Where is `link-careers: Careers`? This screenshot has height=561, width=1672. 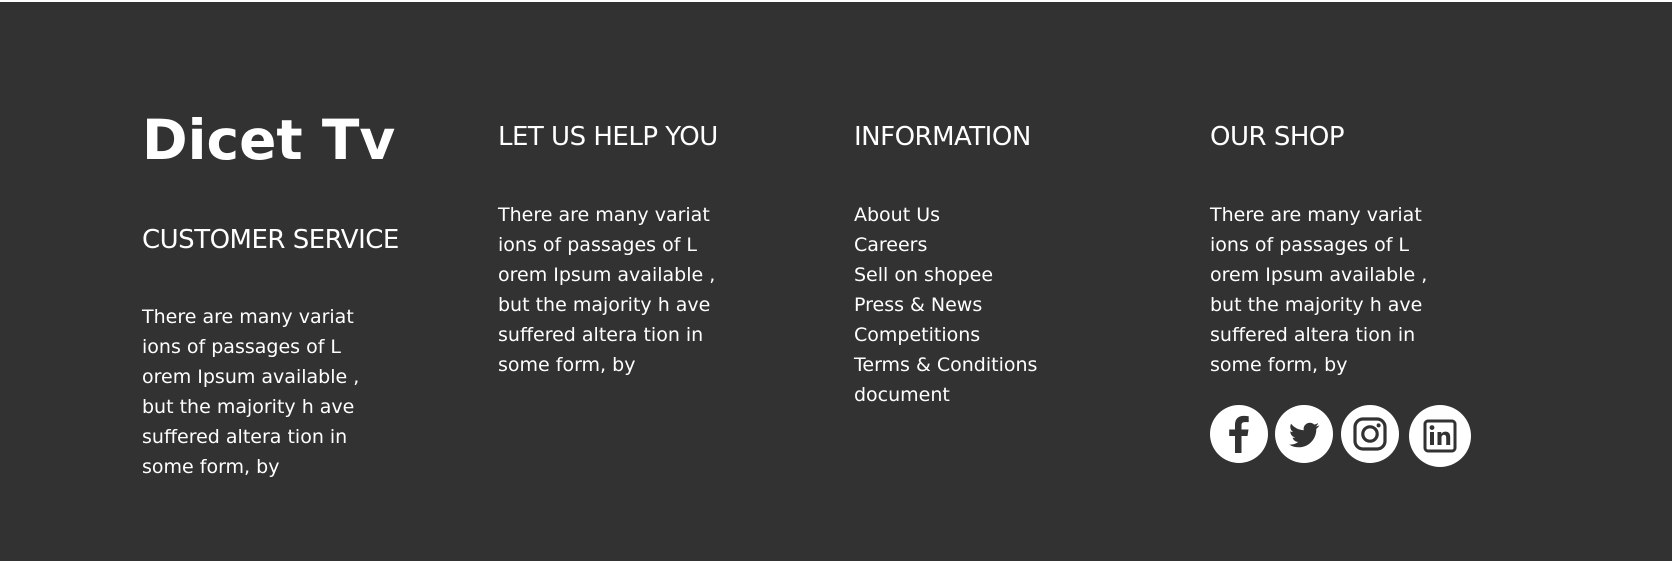
link-careers: Careers is located at coordinates (945, 245).